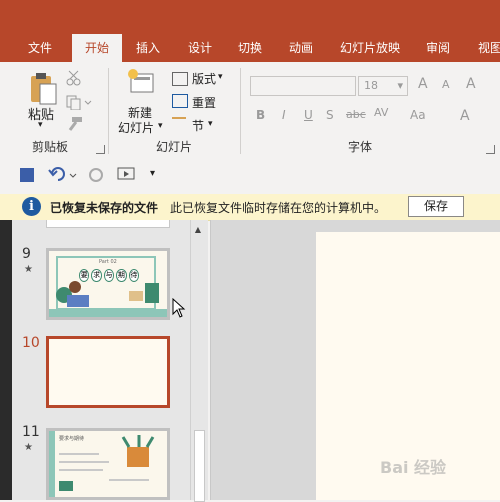  I want to click on underline-button: U, so click(308, 115).